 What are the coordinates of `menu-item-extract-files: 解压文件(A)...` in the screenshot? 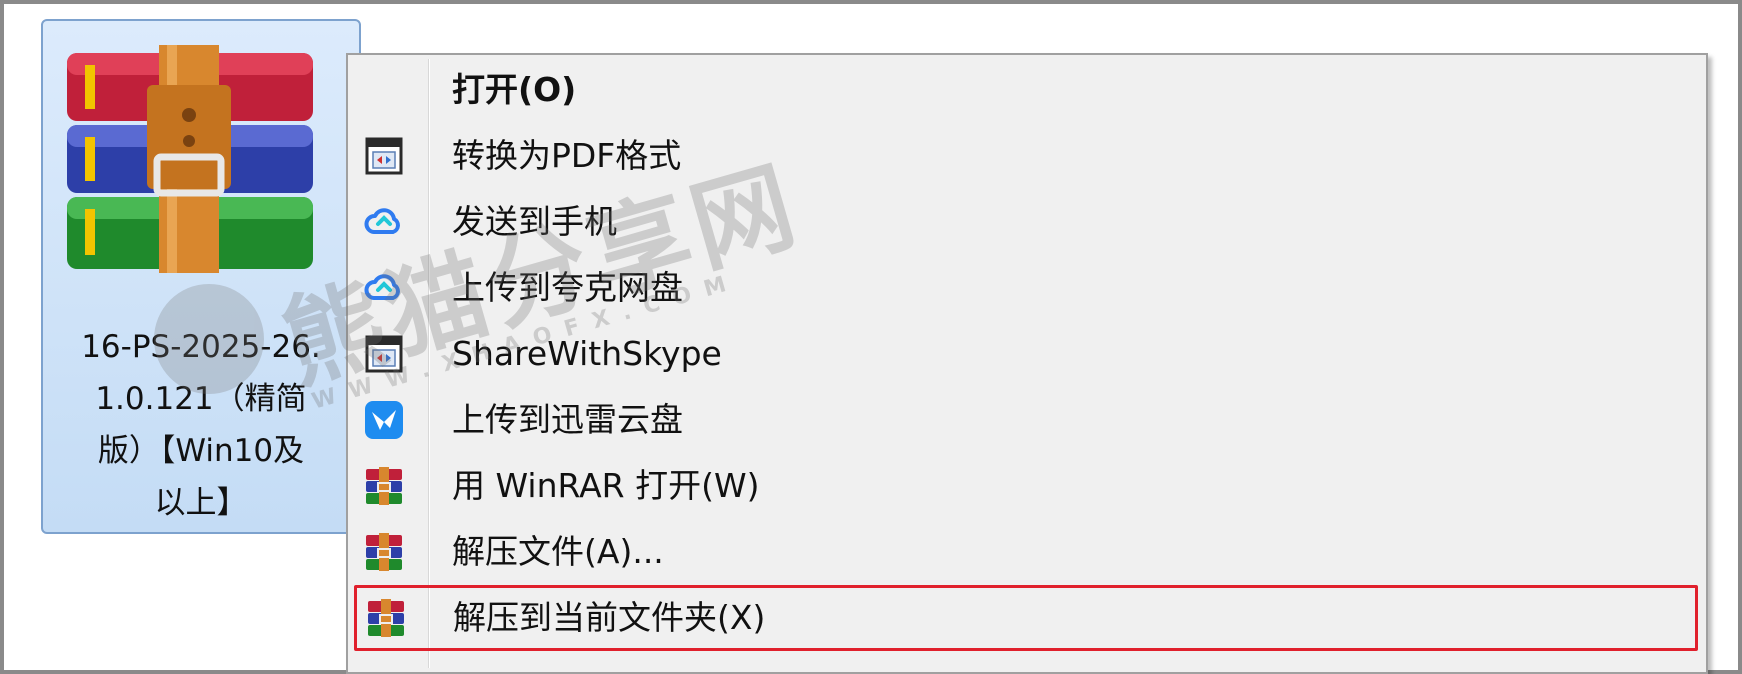 It's located at (1027, 552).